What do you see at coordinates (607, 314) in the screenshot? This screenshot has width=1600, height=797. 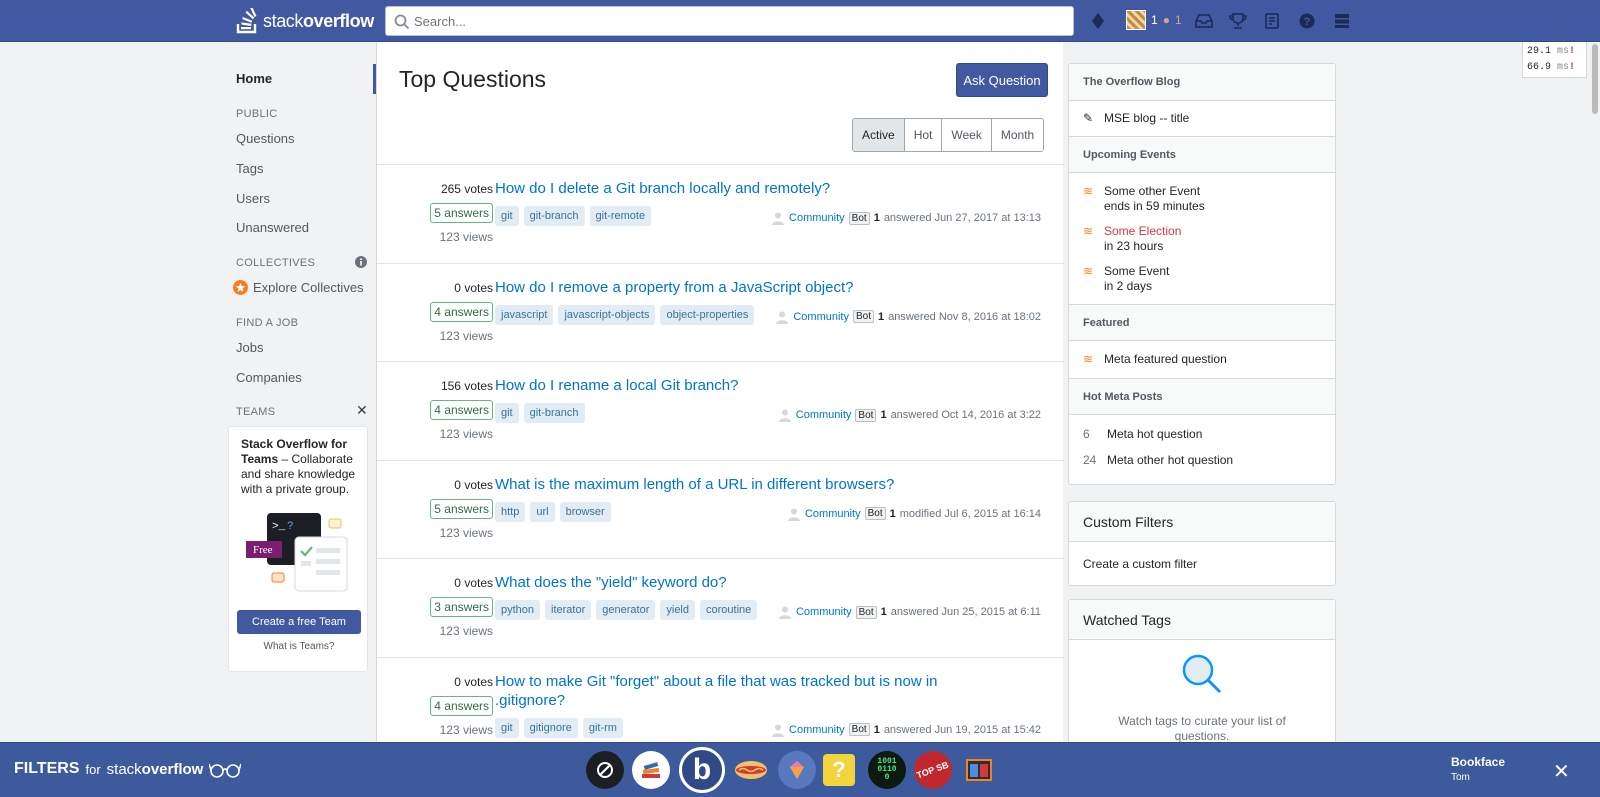 I see `tag: javascript-objects` at bounding box center [607, 314].